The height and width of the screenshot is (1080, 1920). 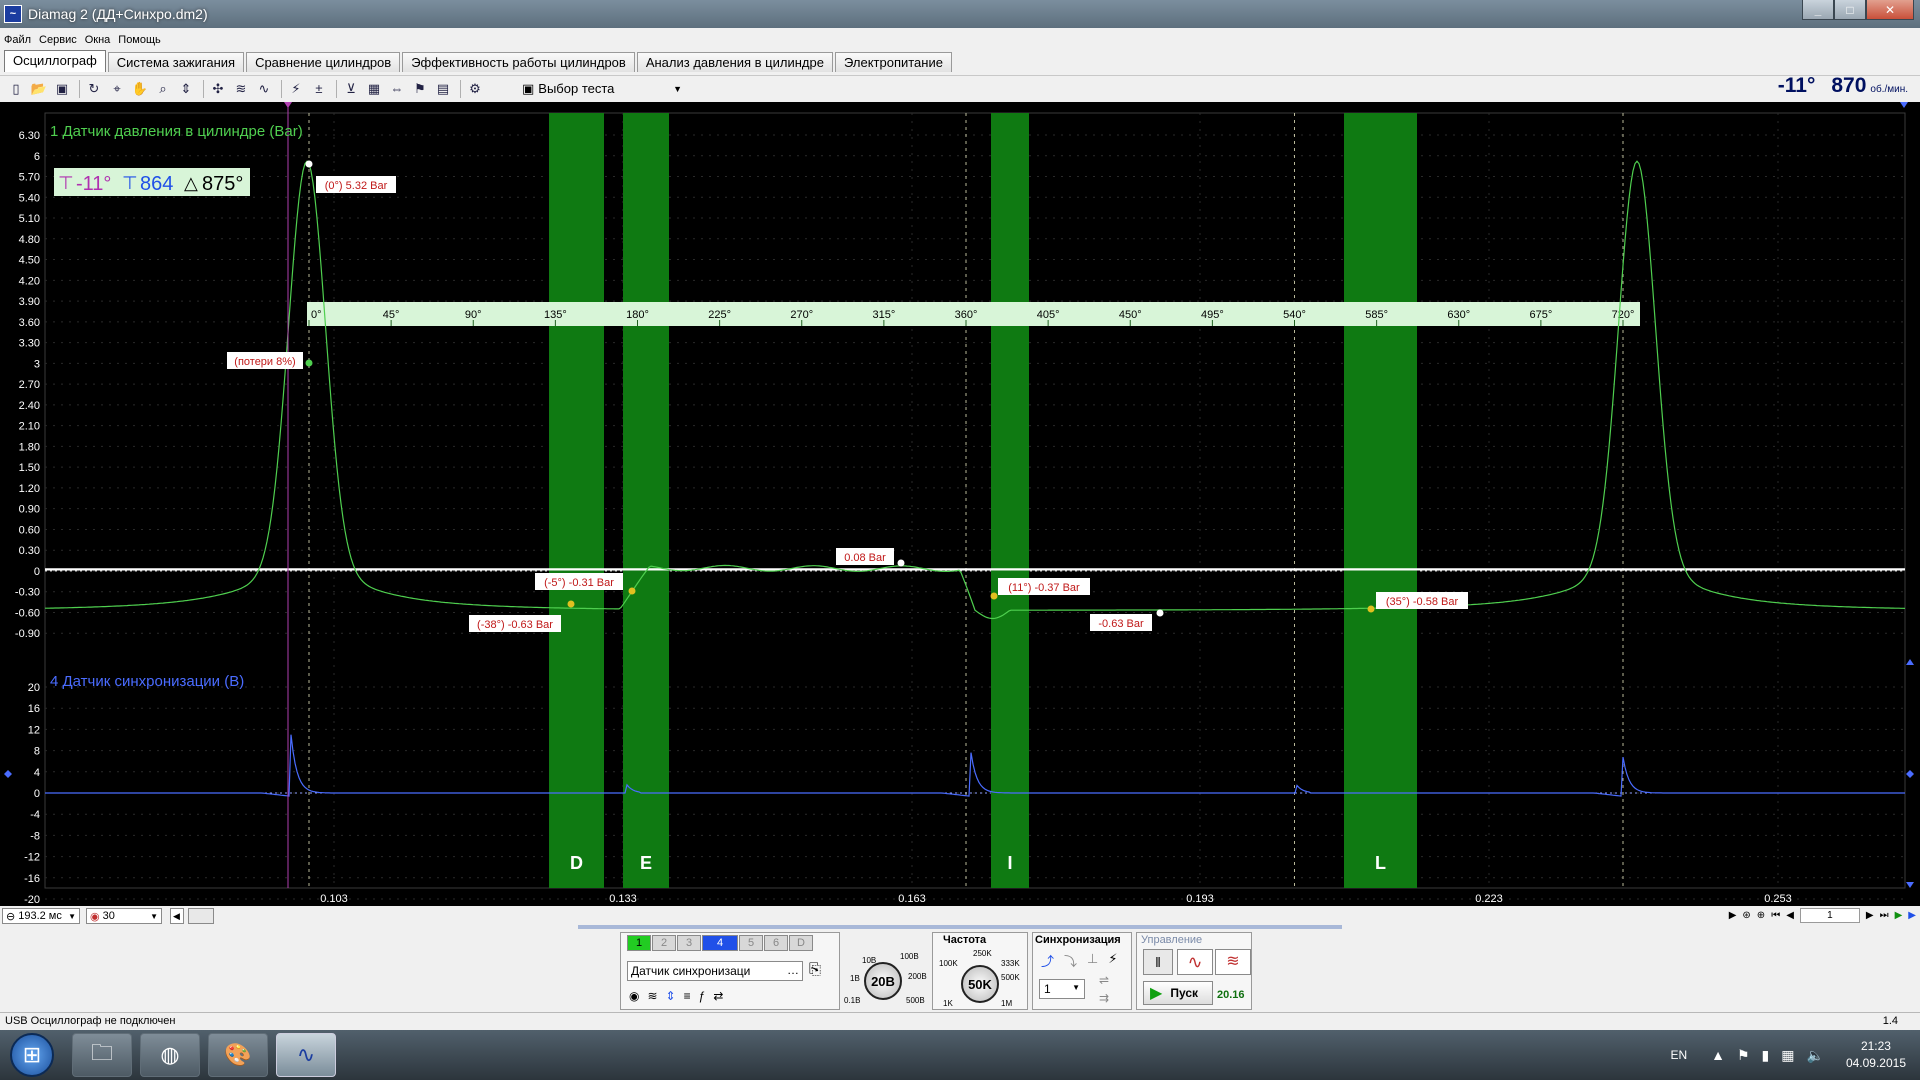 I want to click on sync-falling-icon: ⤵, so click(x=1070, y=960).